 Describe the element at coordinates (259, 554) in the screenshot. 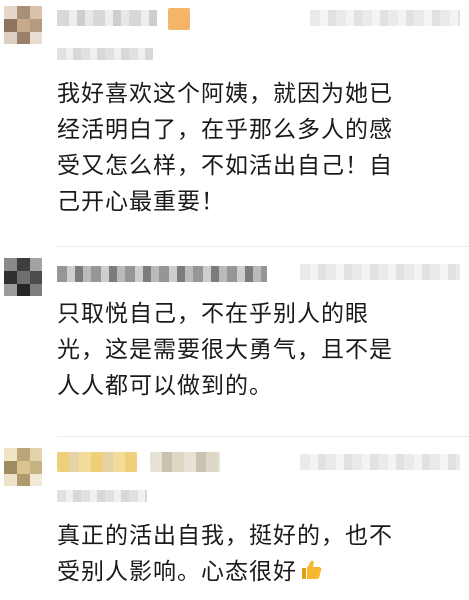

I see `comment-text: 真正的活出自我，挺好的，也不 受别人影响。心态很好` at that location.